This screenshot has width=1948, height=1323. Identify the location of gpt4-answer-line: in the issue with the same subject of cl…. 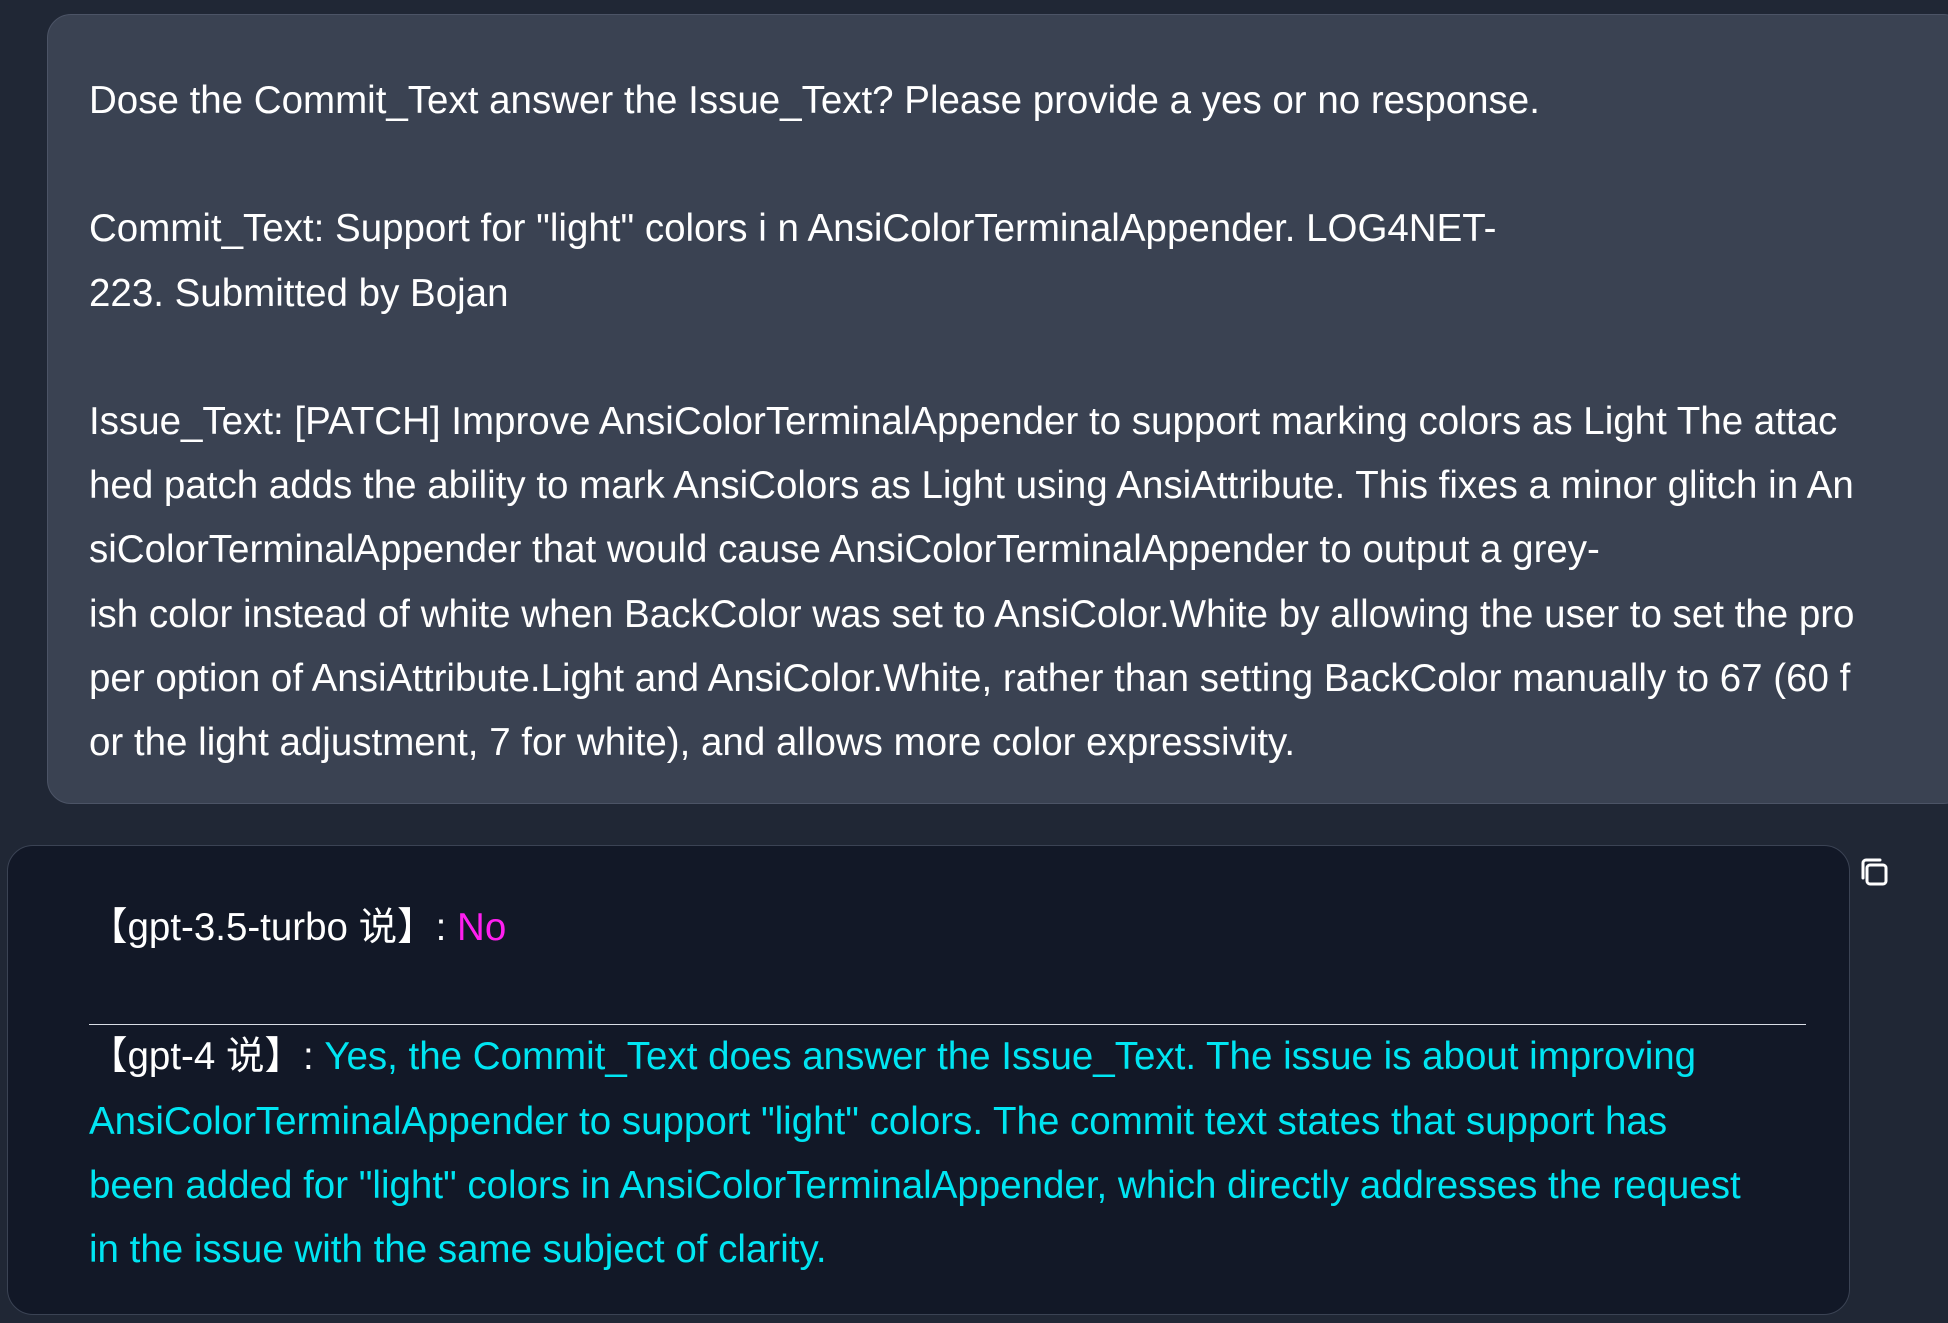
(458, 1249).